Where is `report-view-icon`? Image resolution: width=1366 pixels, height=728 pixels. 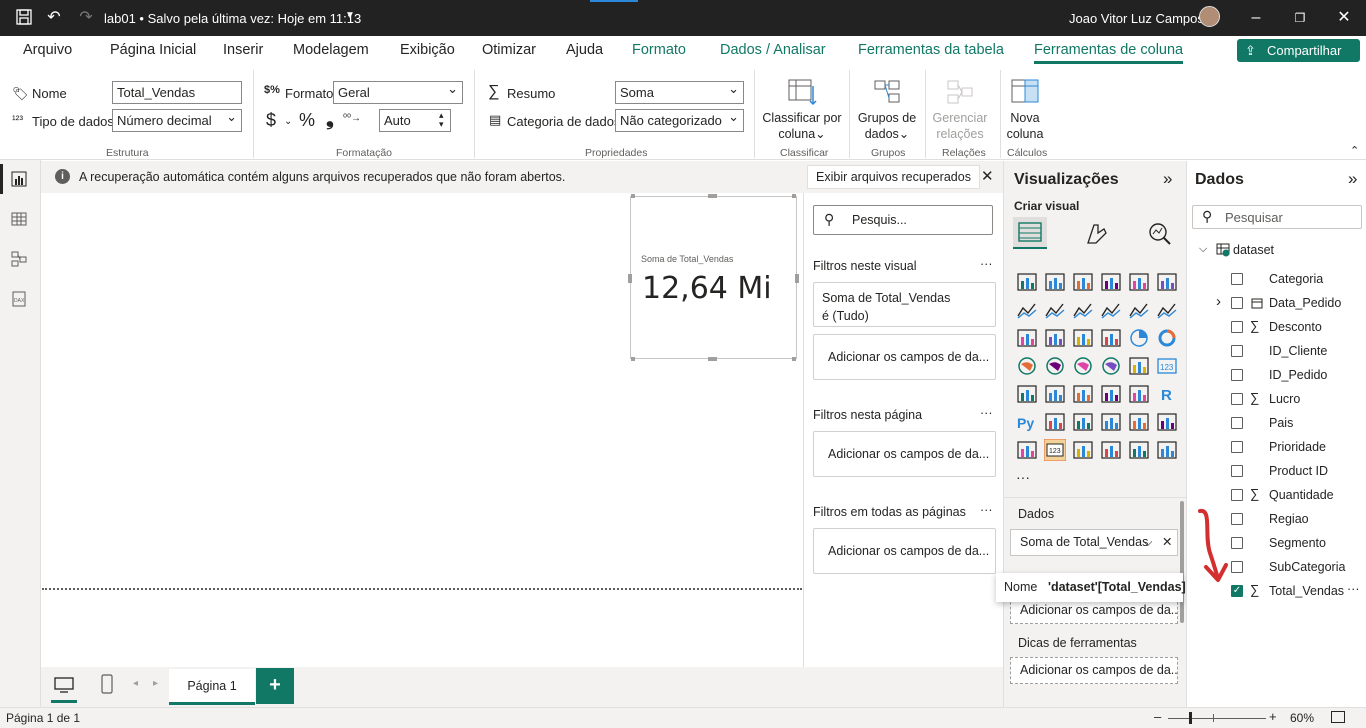
report-view-icon is located at coordinates (20, 180).